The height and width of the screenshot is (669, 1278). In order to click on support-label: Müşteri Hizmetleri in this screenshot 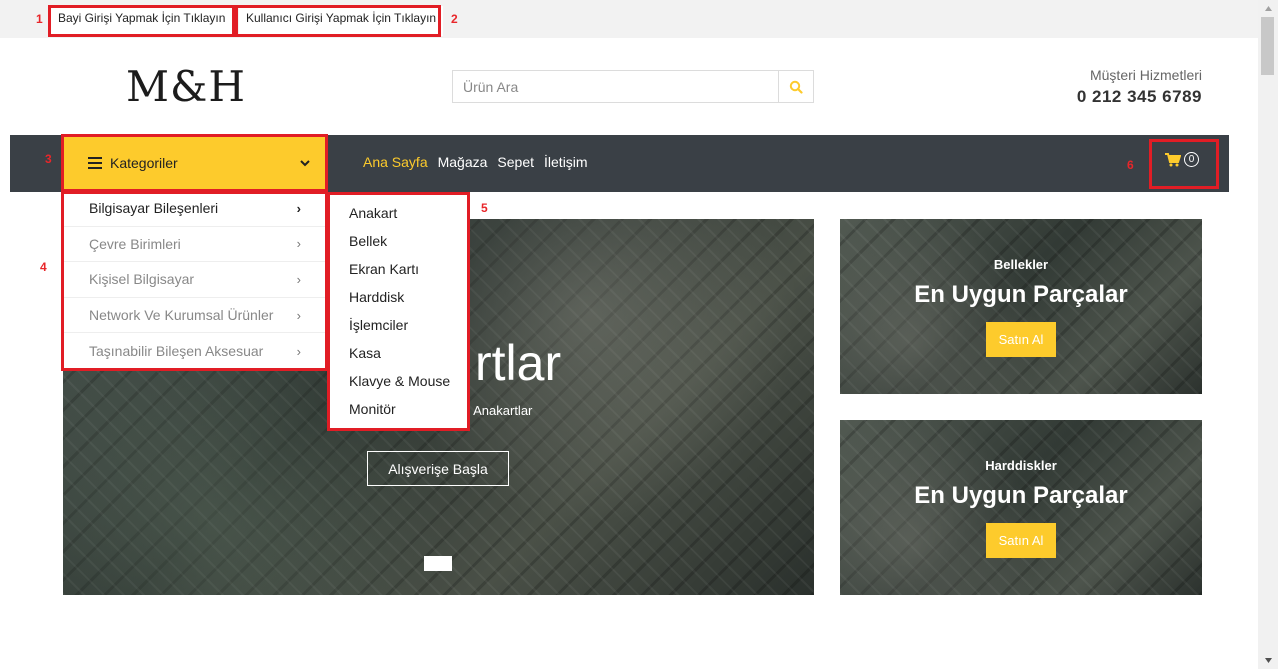, I will do `click(1145, 75)`.